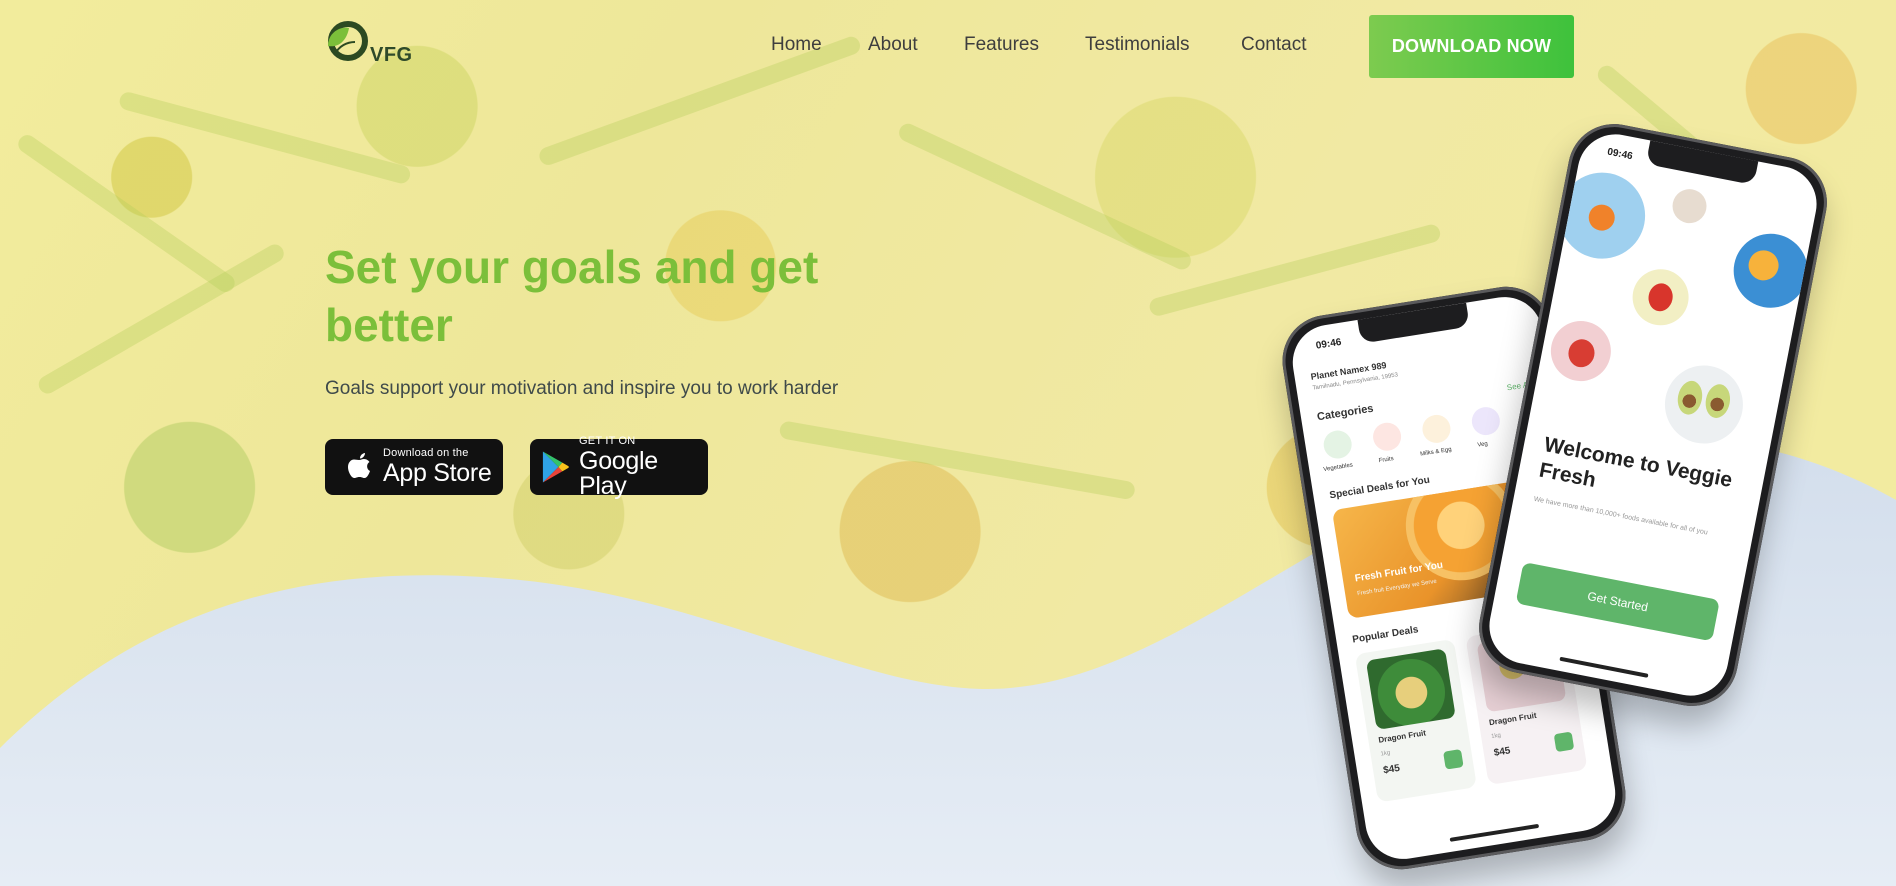  What do you see at coordinates (437, 473) in the screenshot?
I see `app-store-big-text: App Store` at bounding box center [437, 473].